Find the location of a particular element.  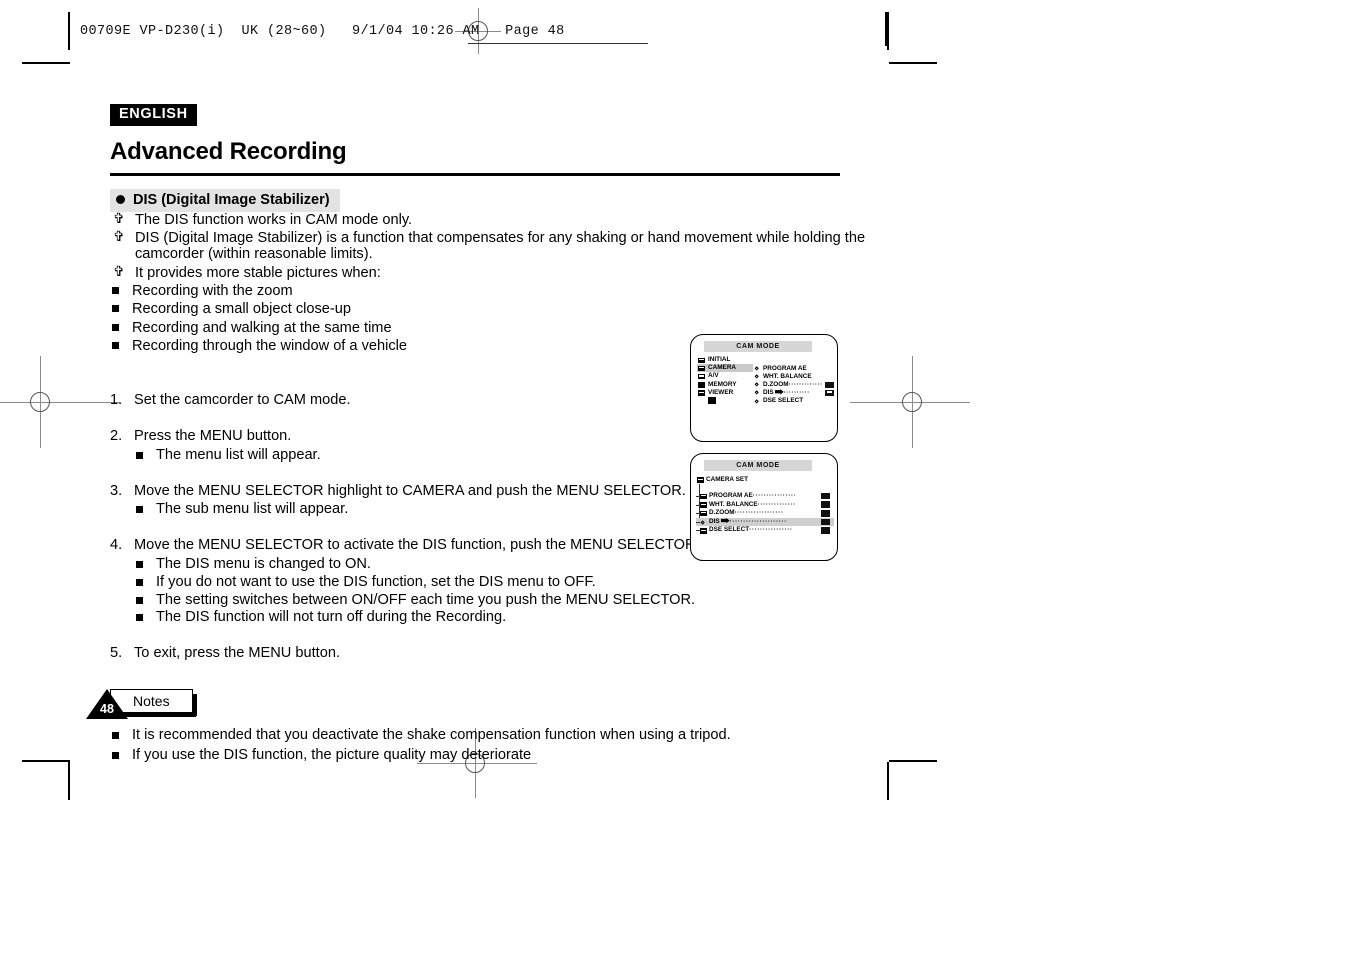

submenu-item-label: DSE SELECT is located at coordinates (783, 401).